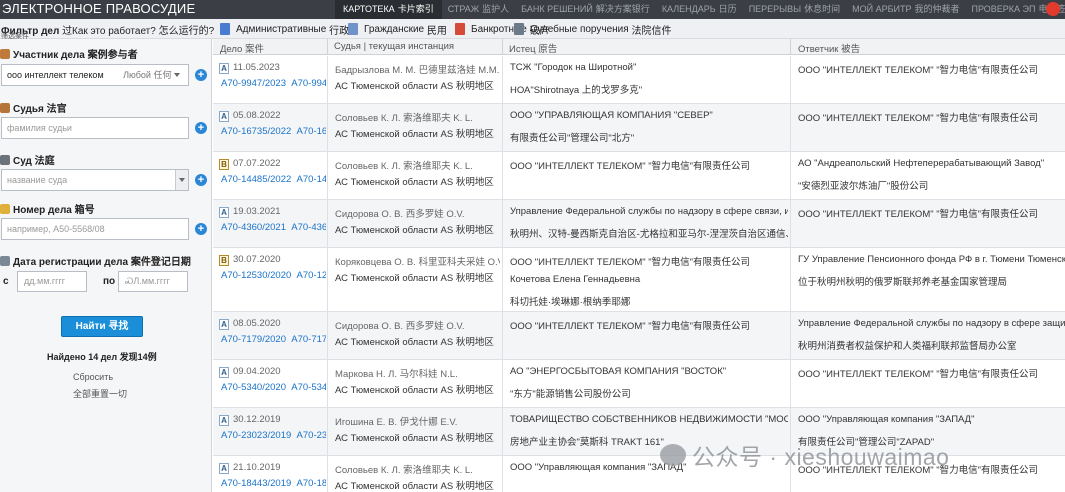 The image size is (1065, 492). I want to click on top-nav-item-5: ПЕРЕРЫВЫ 休息时间, so click(794, 9).